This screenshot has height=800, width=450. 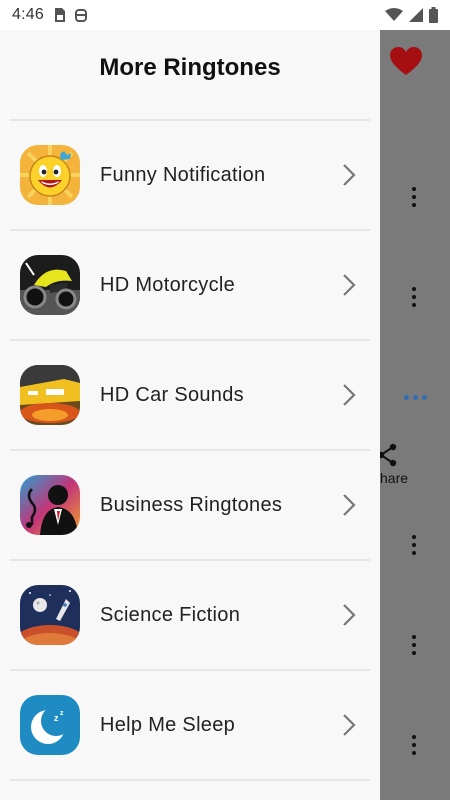 I want to click on divider, so click(x=190, y=780).